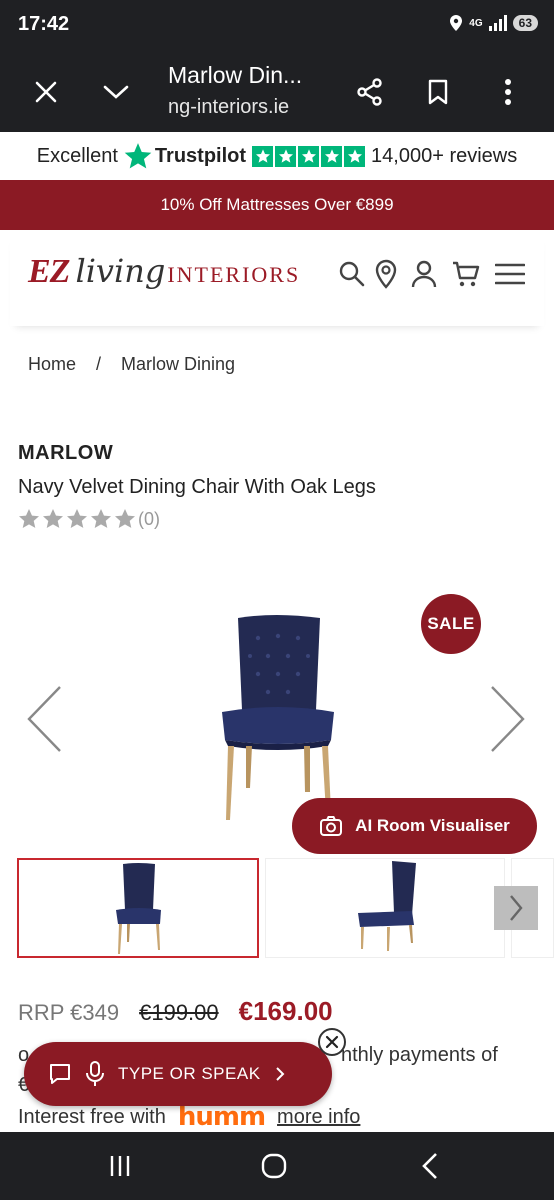  Describe the element at coordinates (228, 107) in the screenshot. I see `page-url: ng-interiors.ie` at that location.